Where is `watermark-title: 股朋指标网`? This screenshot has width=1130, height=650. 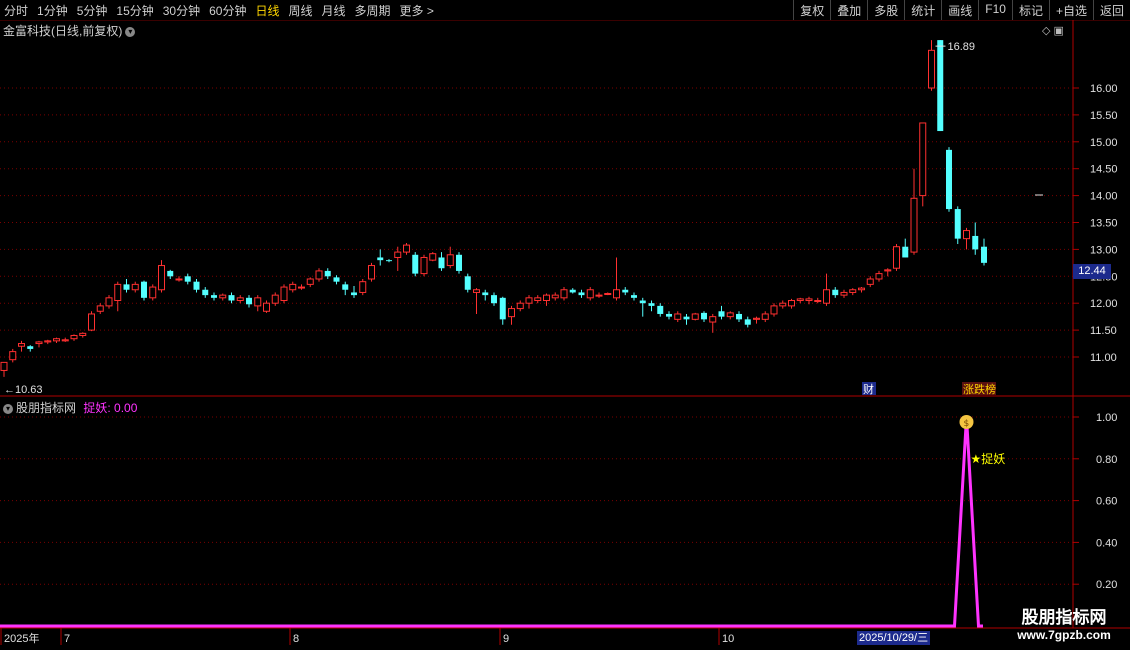 watermark-title: 股朋指标网 is located at coordinates (1064, 617).